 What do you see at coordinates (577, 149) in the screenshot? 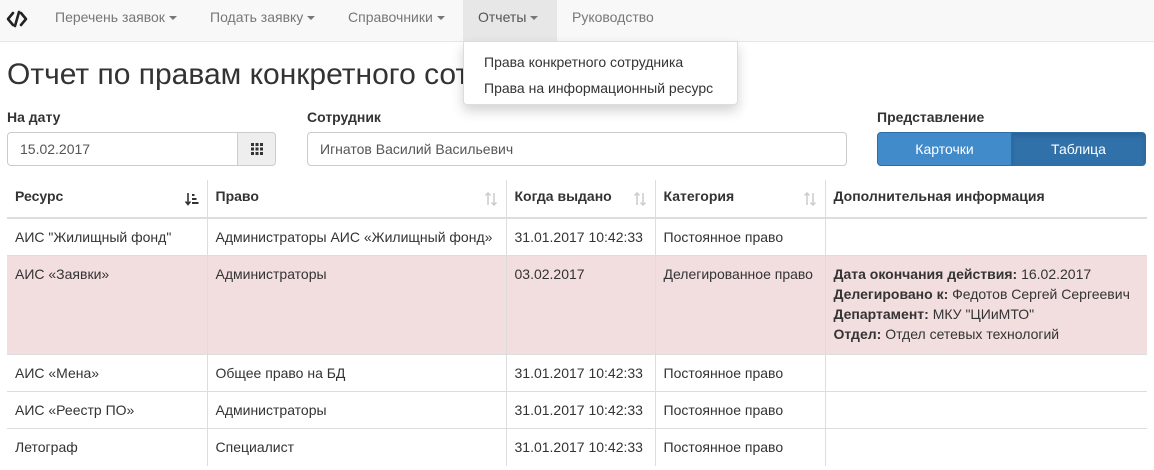
I see `employee-input: Игнатов Василий Васильевич` at bounding box center [577, 149].